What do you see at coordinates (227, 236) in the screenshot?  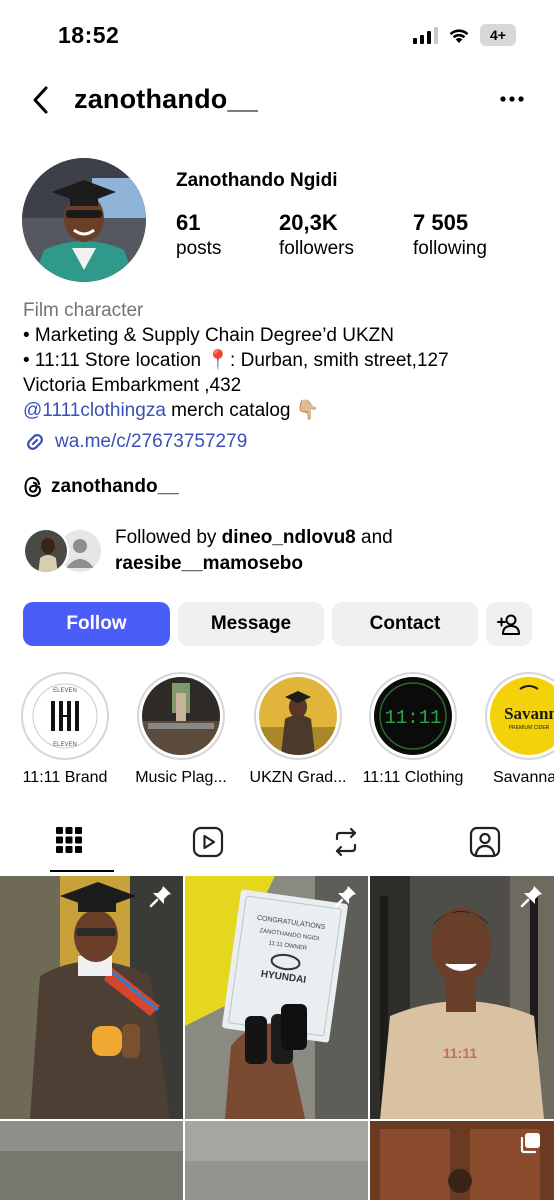 I see `stat-posts: 61 posts` at bounding box center [227, 236].